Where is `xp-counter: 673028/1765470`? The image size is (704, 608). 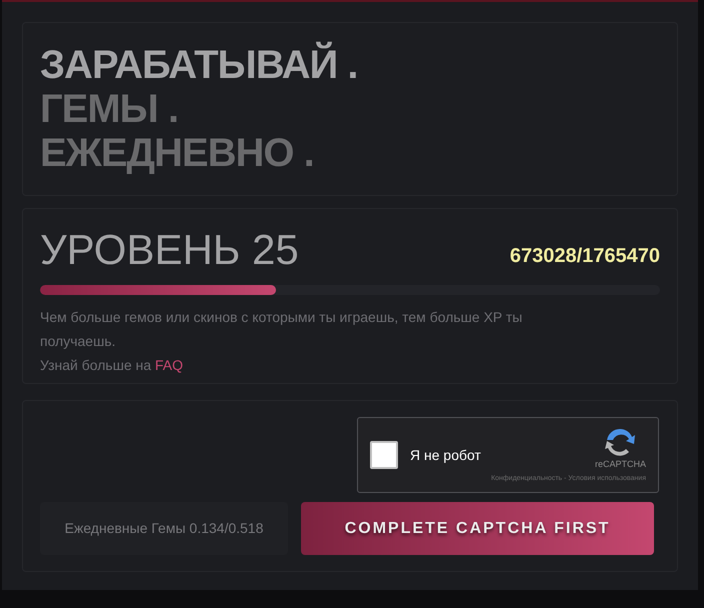
xp-counter: 673028/1765470 is located at coordinates (585, 256).